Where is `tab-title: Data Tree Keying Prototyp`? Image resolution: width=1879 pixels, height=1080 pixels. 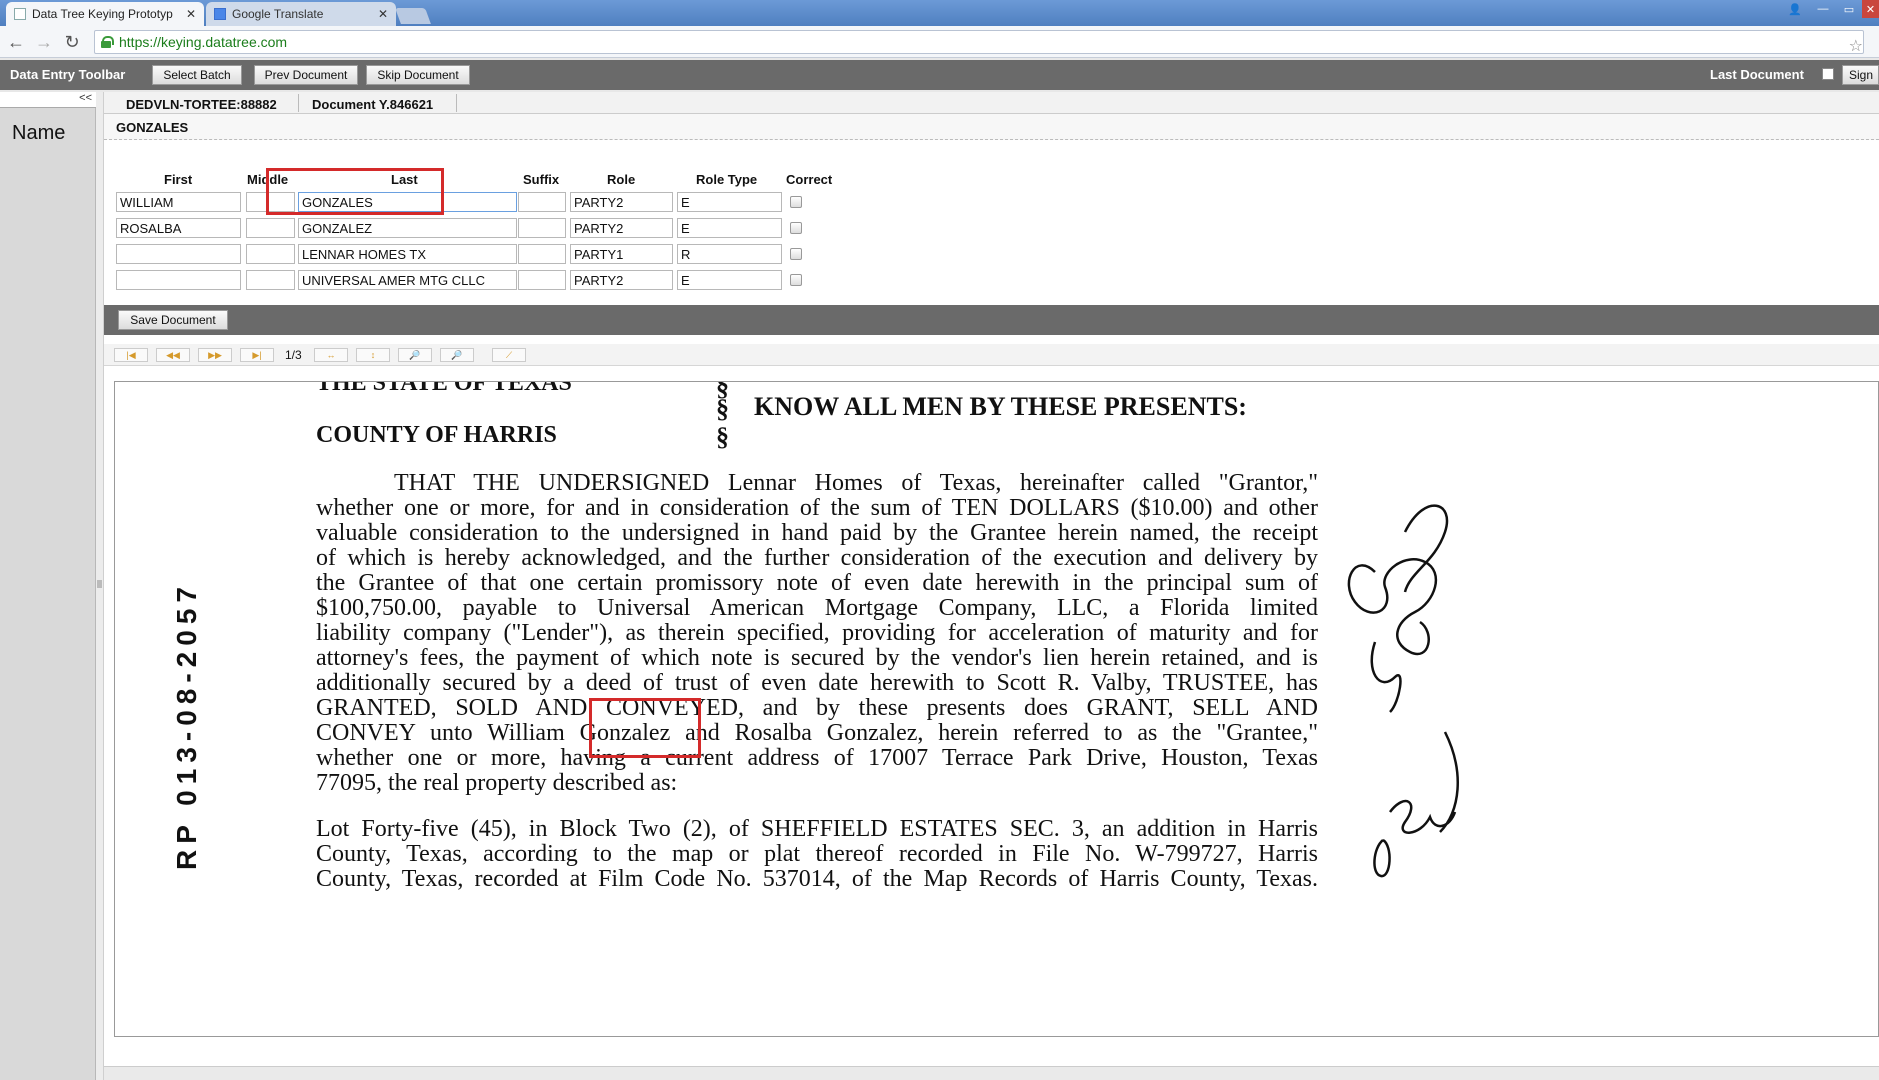 tab-title: Data Tree Keying Prototyp is located at coordinates (102, 14).